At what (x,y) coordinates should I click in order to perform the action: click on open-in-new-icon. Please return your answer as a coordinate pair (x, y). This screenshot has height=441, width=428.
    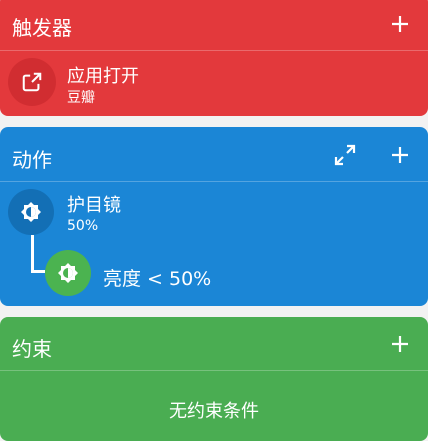
    Looking at the image, I should click on (32, 82).